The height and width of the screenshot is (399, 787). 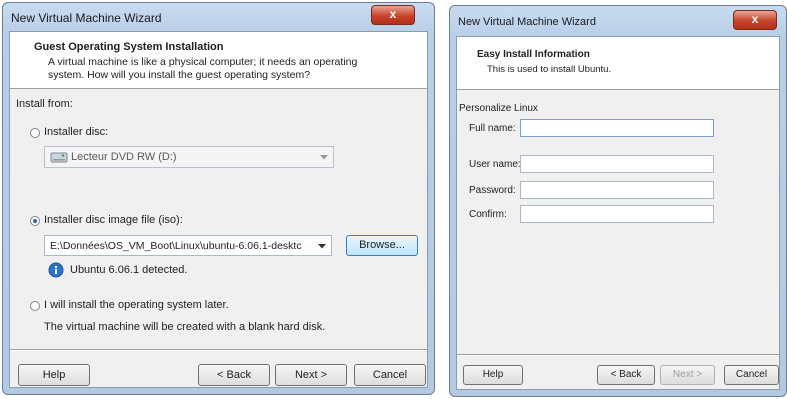 What do you see at coordinates (492, 190) in the screenshot?
I see `password-label: Password:` at bounding box center [492, 190].